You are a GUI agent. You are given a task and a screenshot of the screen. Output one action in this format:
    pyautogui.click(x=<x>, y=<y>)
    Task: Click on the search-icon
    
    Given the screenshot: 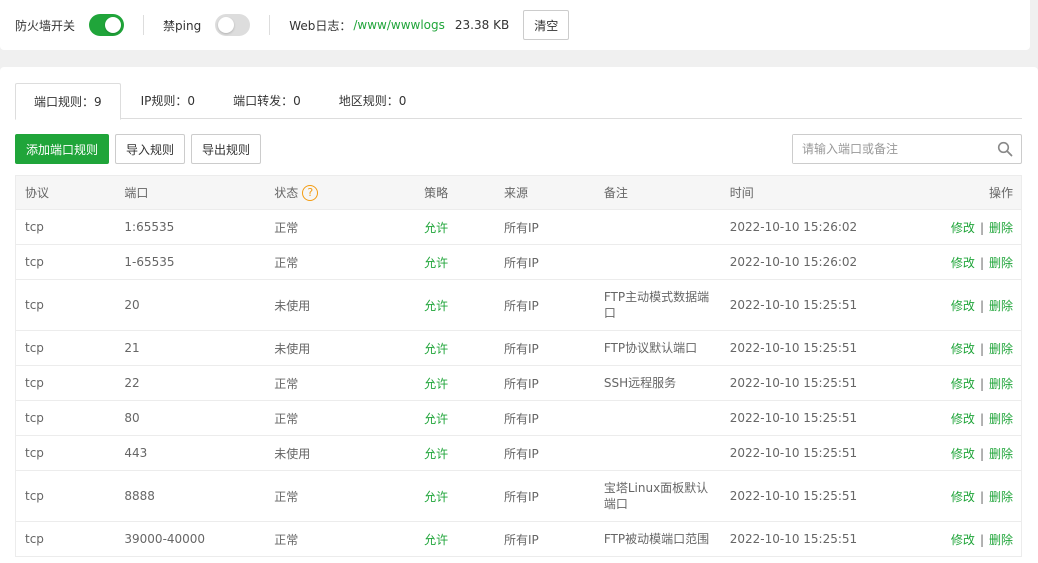 What is the action you would take?
    pyautogui.click(x=1005, y=149)
    